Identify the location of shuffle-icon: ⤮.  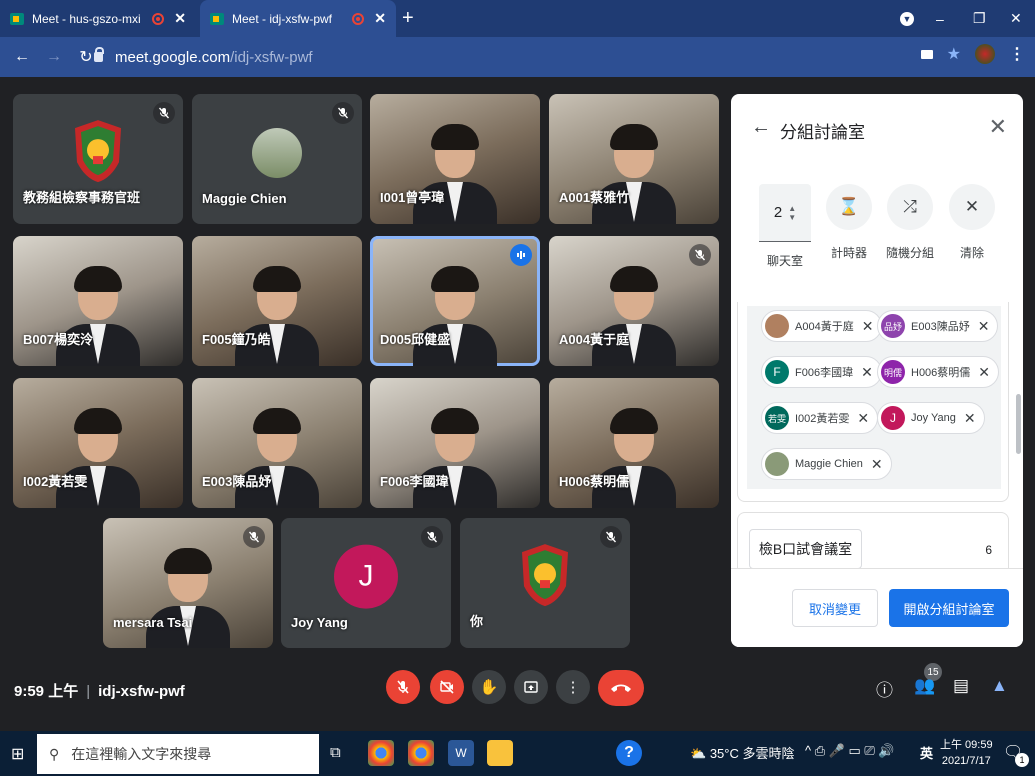
(910, 207).